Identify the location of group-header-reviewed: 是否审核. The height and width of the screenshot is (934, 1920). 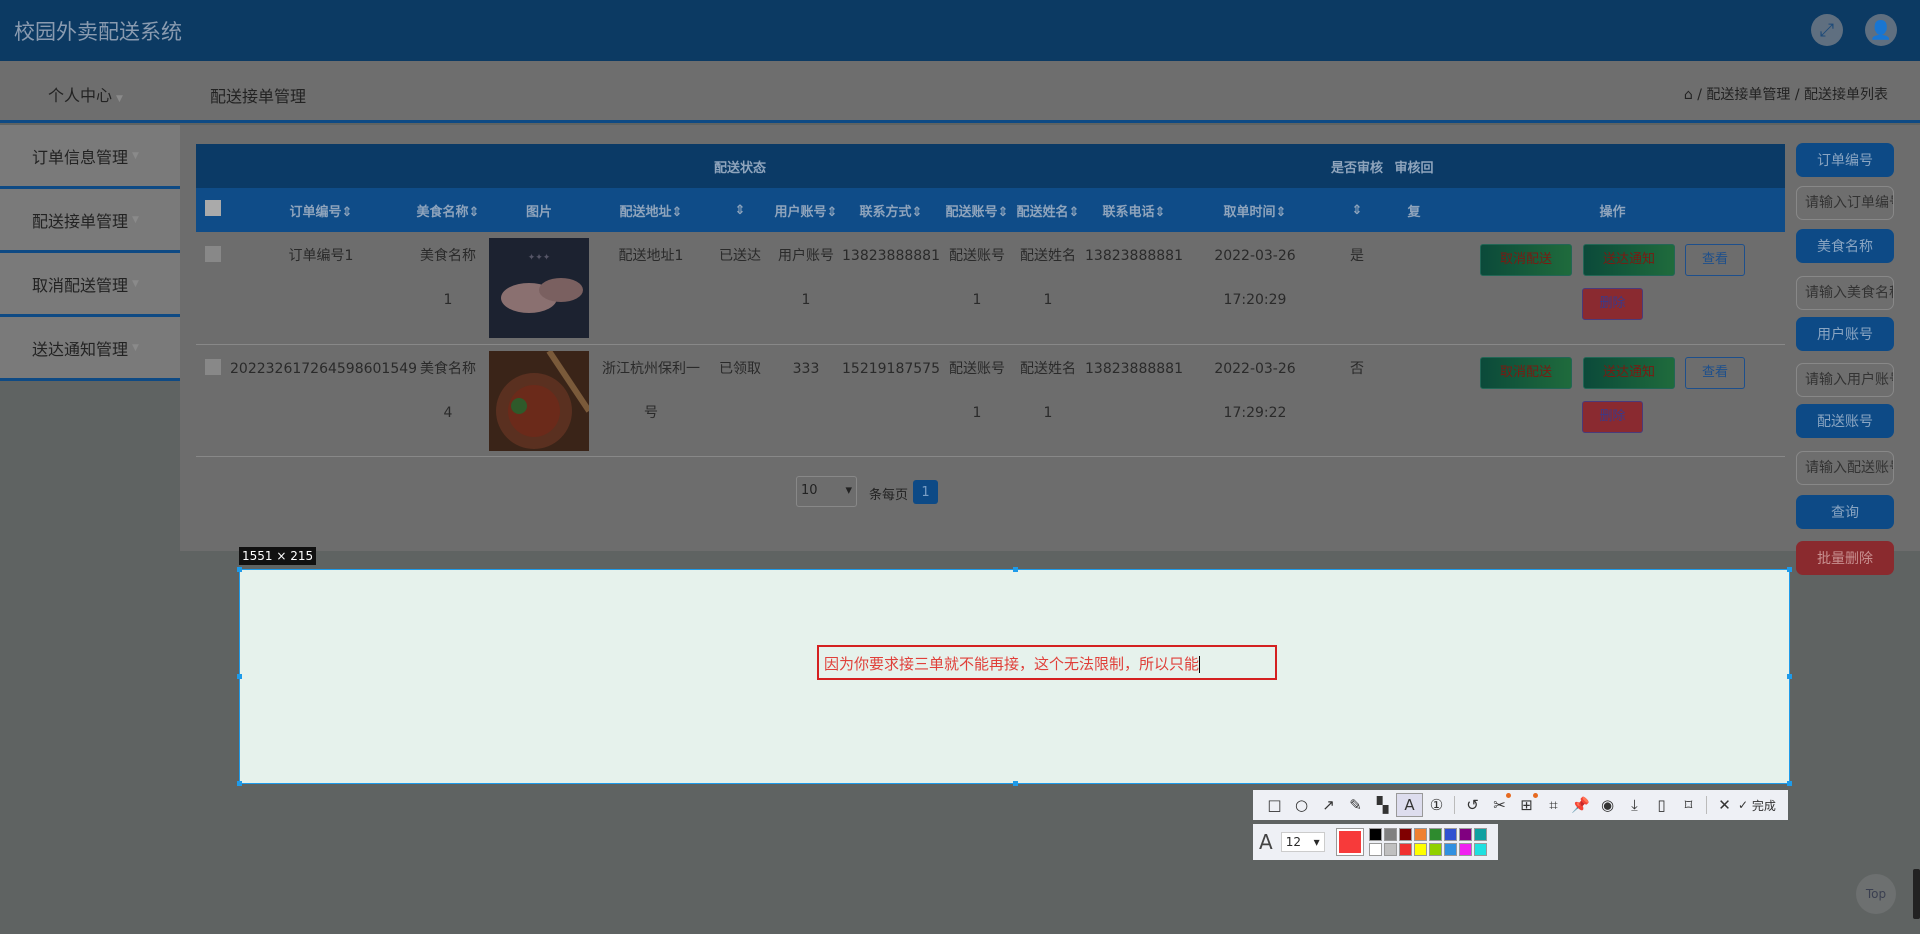
(1357, 166).